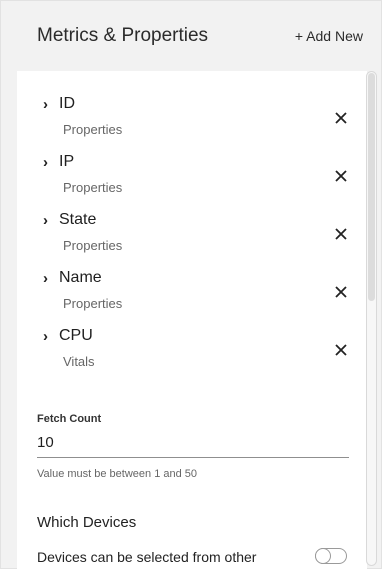 Image resolution: width=384 pixels, height=570 pixels. I want to click on metric-name: CPU, so click(76, 335).